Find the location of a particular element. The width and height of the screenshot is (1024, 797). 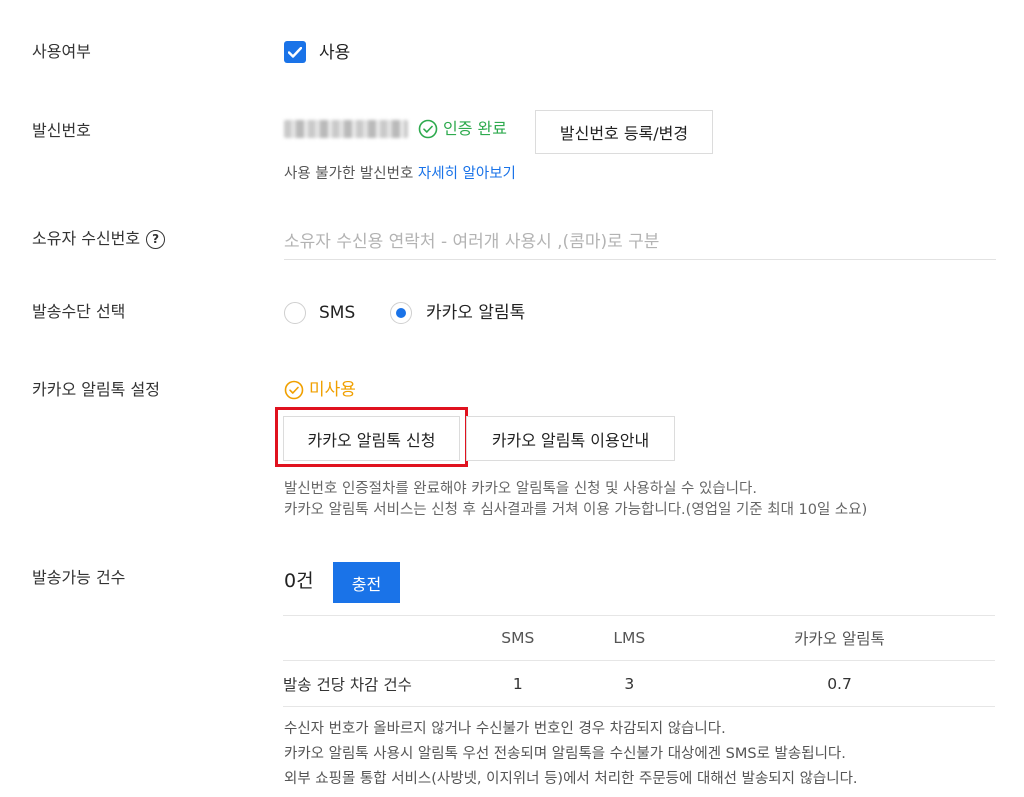

charge-button: 충전 is located at coordinates (366, 582).